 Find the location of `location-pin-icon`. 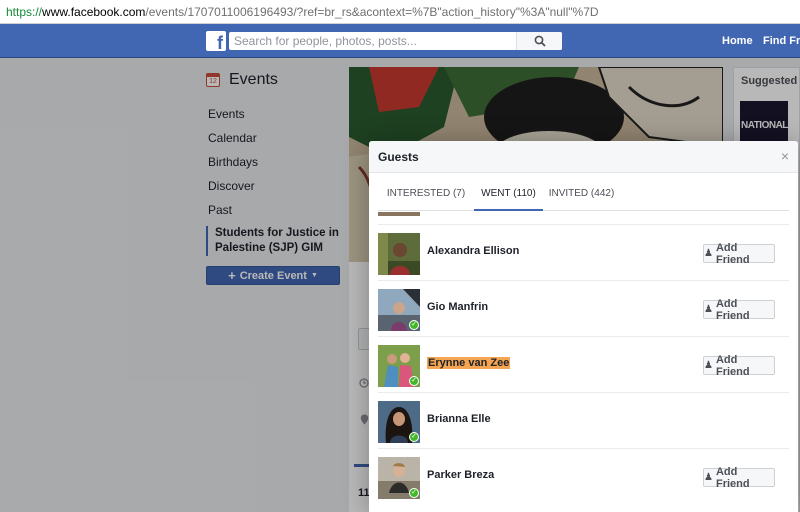

location-pin-icon is located at coordinates (364, 419).